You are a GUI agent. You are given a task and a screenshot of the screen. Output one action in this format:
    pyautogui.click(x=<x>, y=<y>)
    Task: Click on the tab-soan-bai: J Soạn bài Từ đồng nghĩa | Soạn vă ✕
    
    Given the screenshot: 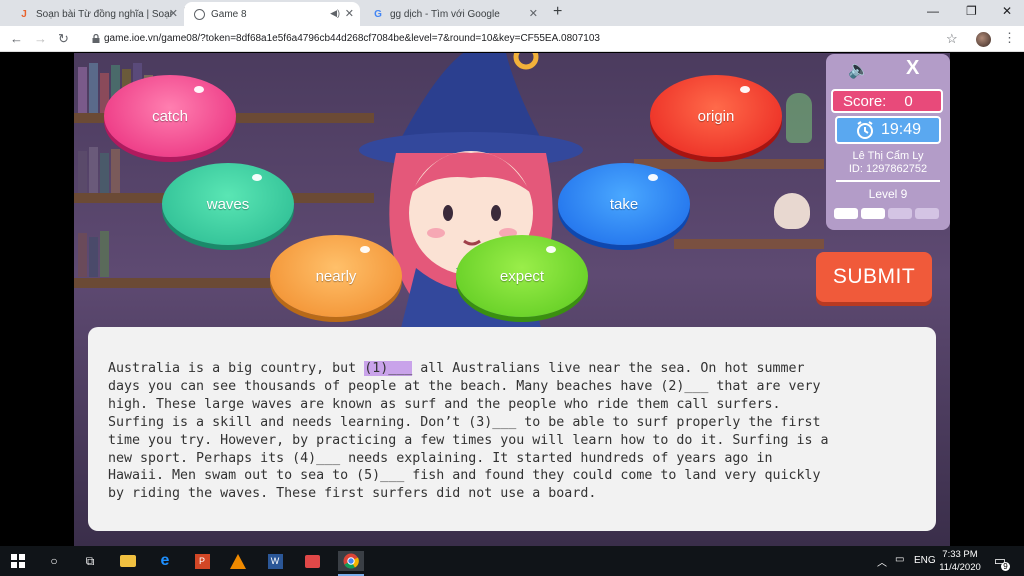 What is the action you would take?
    pyautogui.click(x=96, y=14)
    